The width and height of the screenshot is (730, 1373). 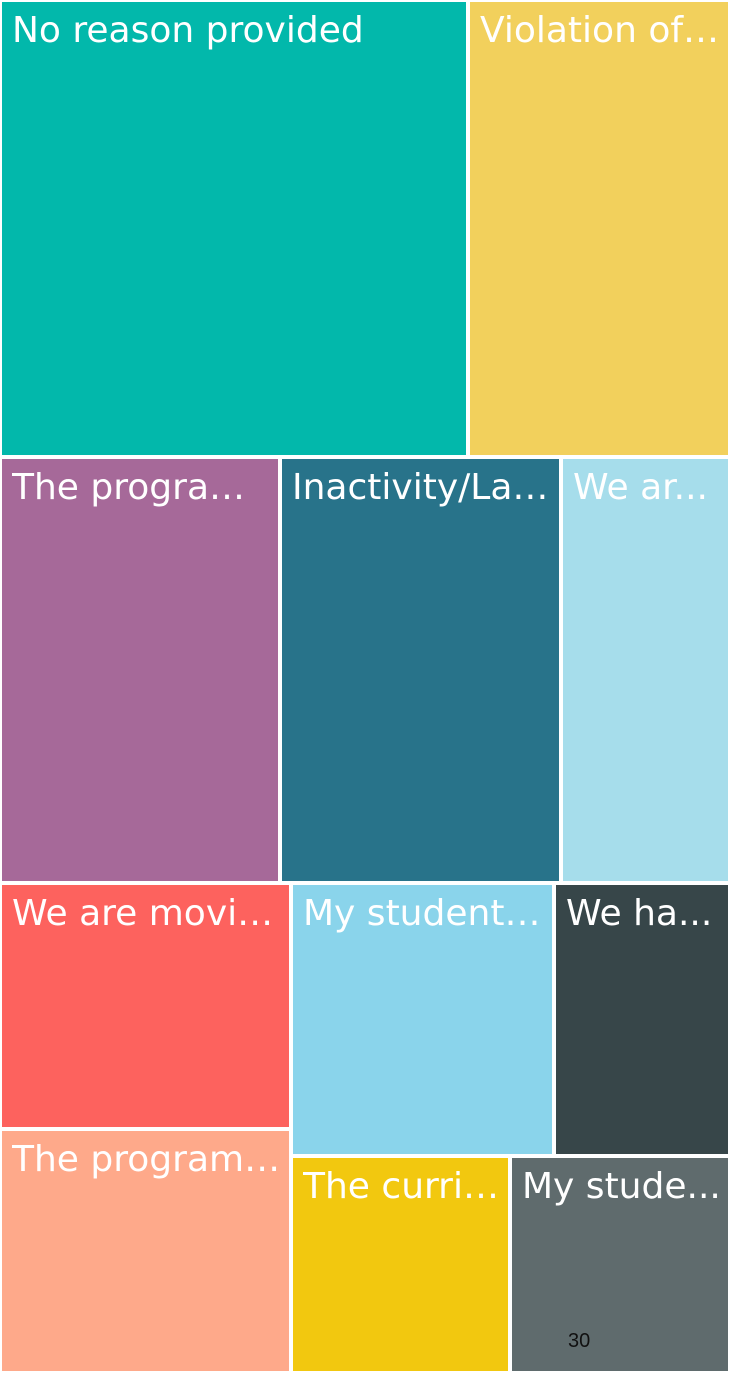 What do you see at coordinates (148, 913) in the screenshot?
I see `treemap-tile-label: We are moving.` at bounding box center [148, 913].